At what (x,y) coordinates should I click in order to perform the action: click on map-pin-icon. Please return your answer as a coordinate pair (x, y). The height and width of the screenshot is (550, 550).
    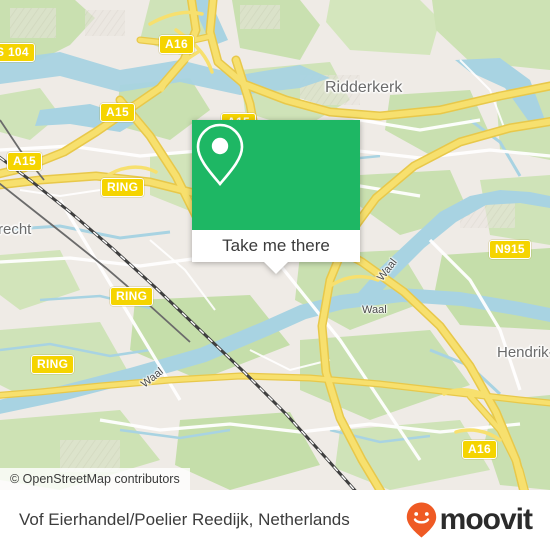
    Looking at the image, I should click on (220, 155).